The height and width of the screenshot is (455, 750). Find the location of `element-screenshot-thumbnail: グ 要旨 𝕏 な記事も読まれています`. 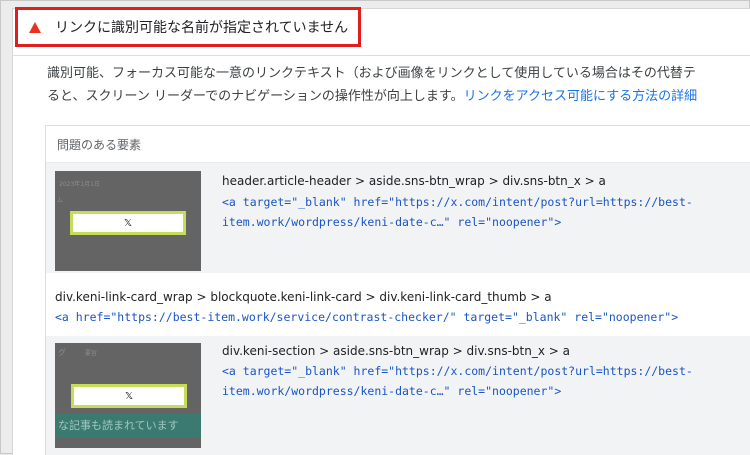

element-screenshot-thumbnail: グ 要旨 𝕏 な記事も読まれています is located at coordinates (128, 395).